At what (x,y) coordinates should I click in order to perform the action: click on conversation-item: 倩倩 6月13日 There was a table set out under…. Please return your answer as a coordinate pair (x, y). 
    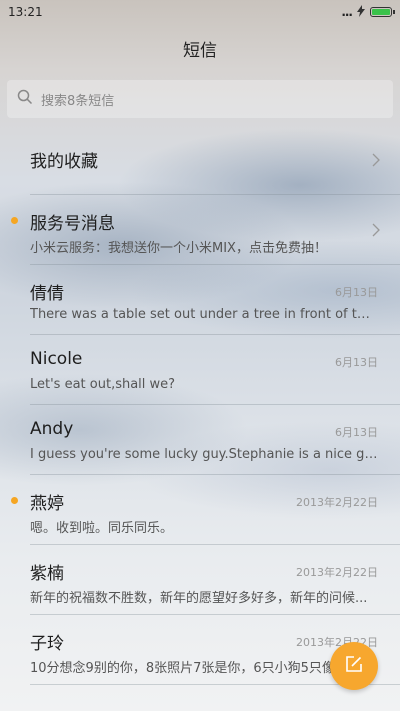
    Looking at the image, I should click on (215, 300).